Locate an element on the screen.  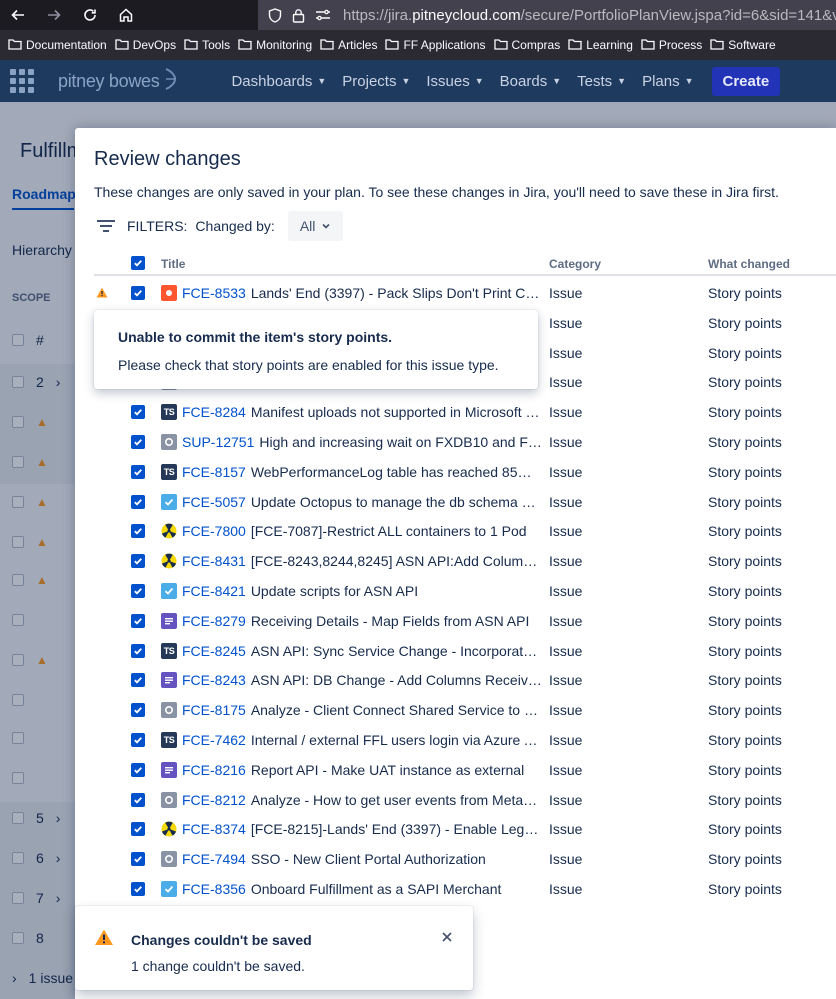
issue-key-link: FCE-8279 is located at coordinates (214, 621).